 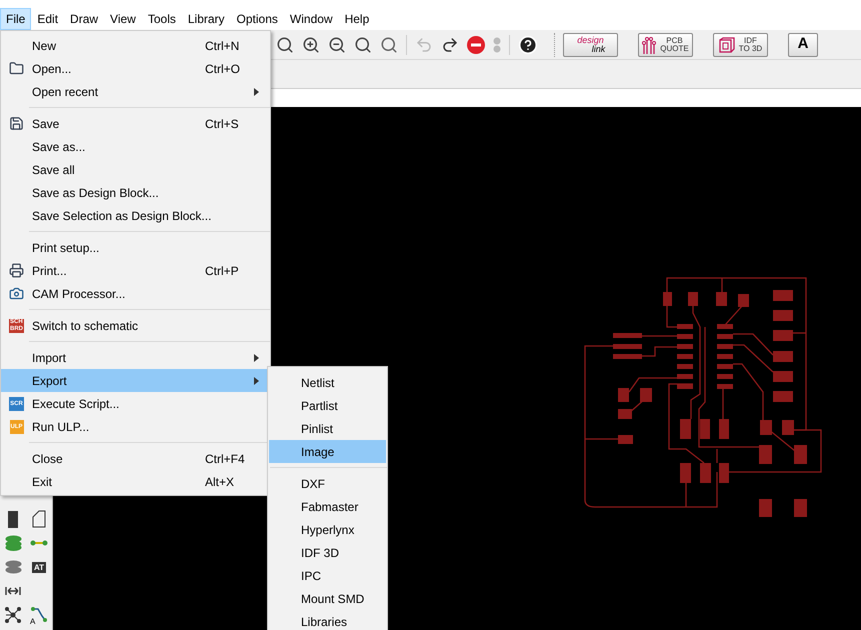 What do you see at coordinates (337, 45) in the screenshot?
I see `zoom-out-icon` at bounding box center [337, 45].